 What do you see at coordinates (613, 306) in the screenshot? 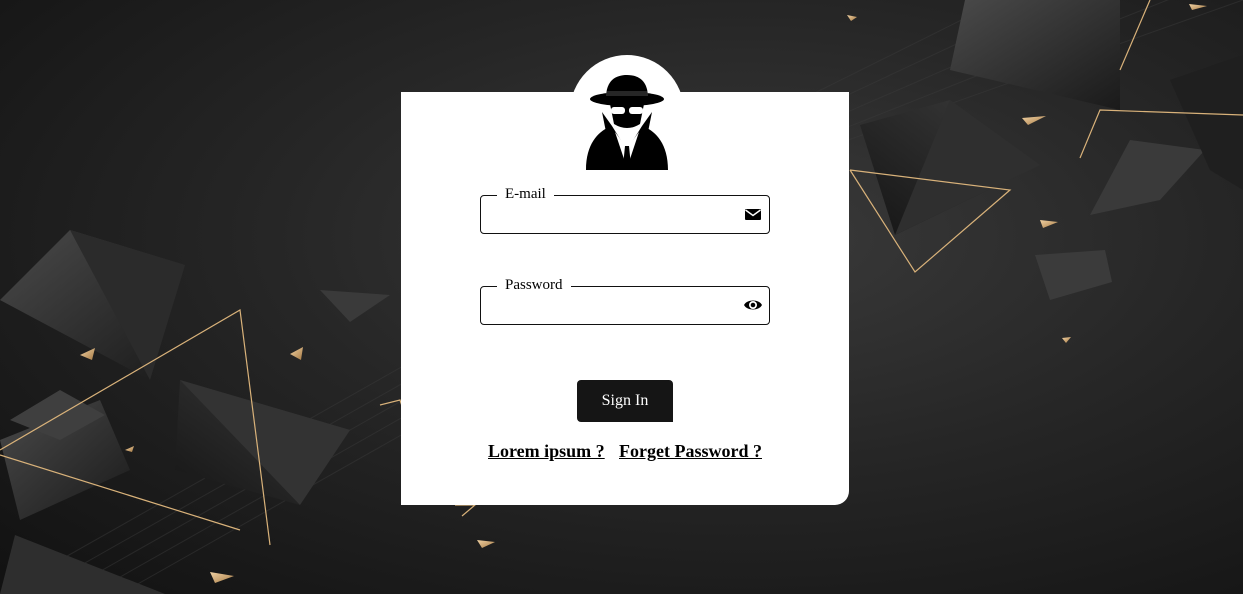
I see `password-input` at bounding box center [613, 306].